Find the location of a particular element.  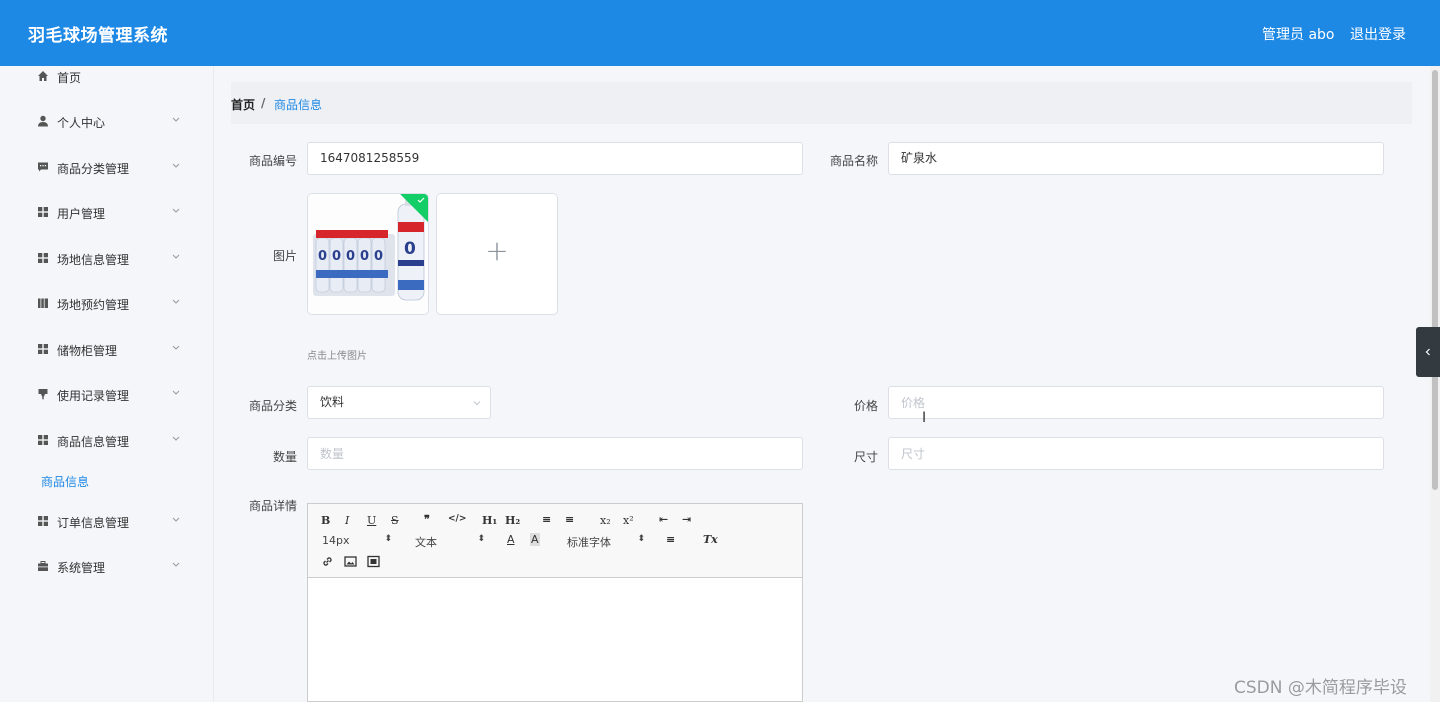

quantity-input is located at coordinates (555, 453).